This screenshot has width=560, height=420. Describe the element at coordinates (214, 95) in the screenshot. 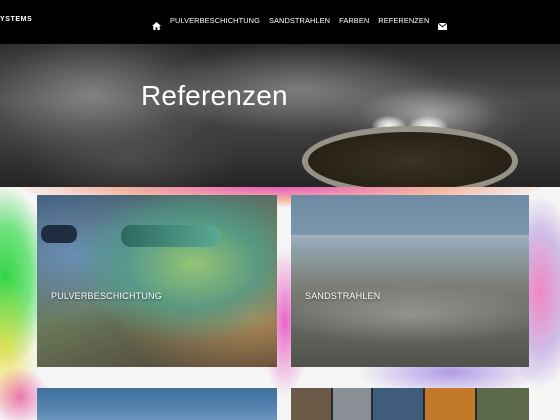

I see `page-title: Referenzen` at that location.